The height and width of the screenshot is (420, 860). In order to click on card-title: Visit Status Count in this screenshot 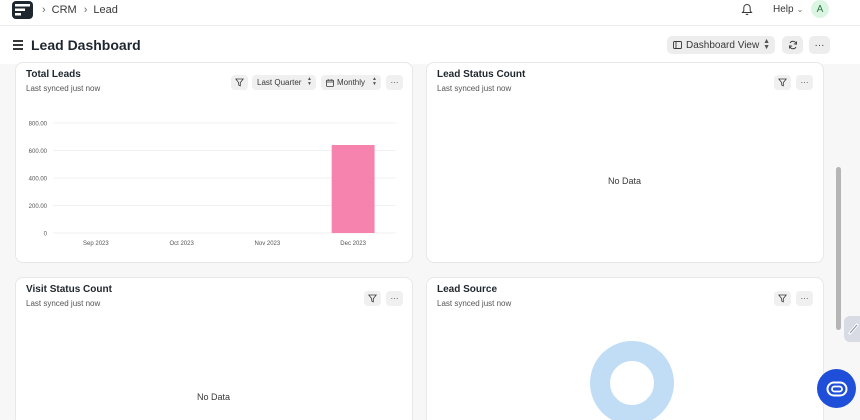, I will do `click(69, 289)`.